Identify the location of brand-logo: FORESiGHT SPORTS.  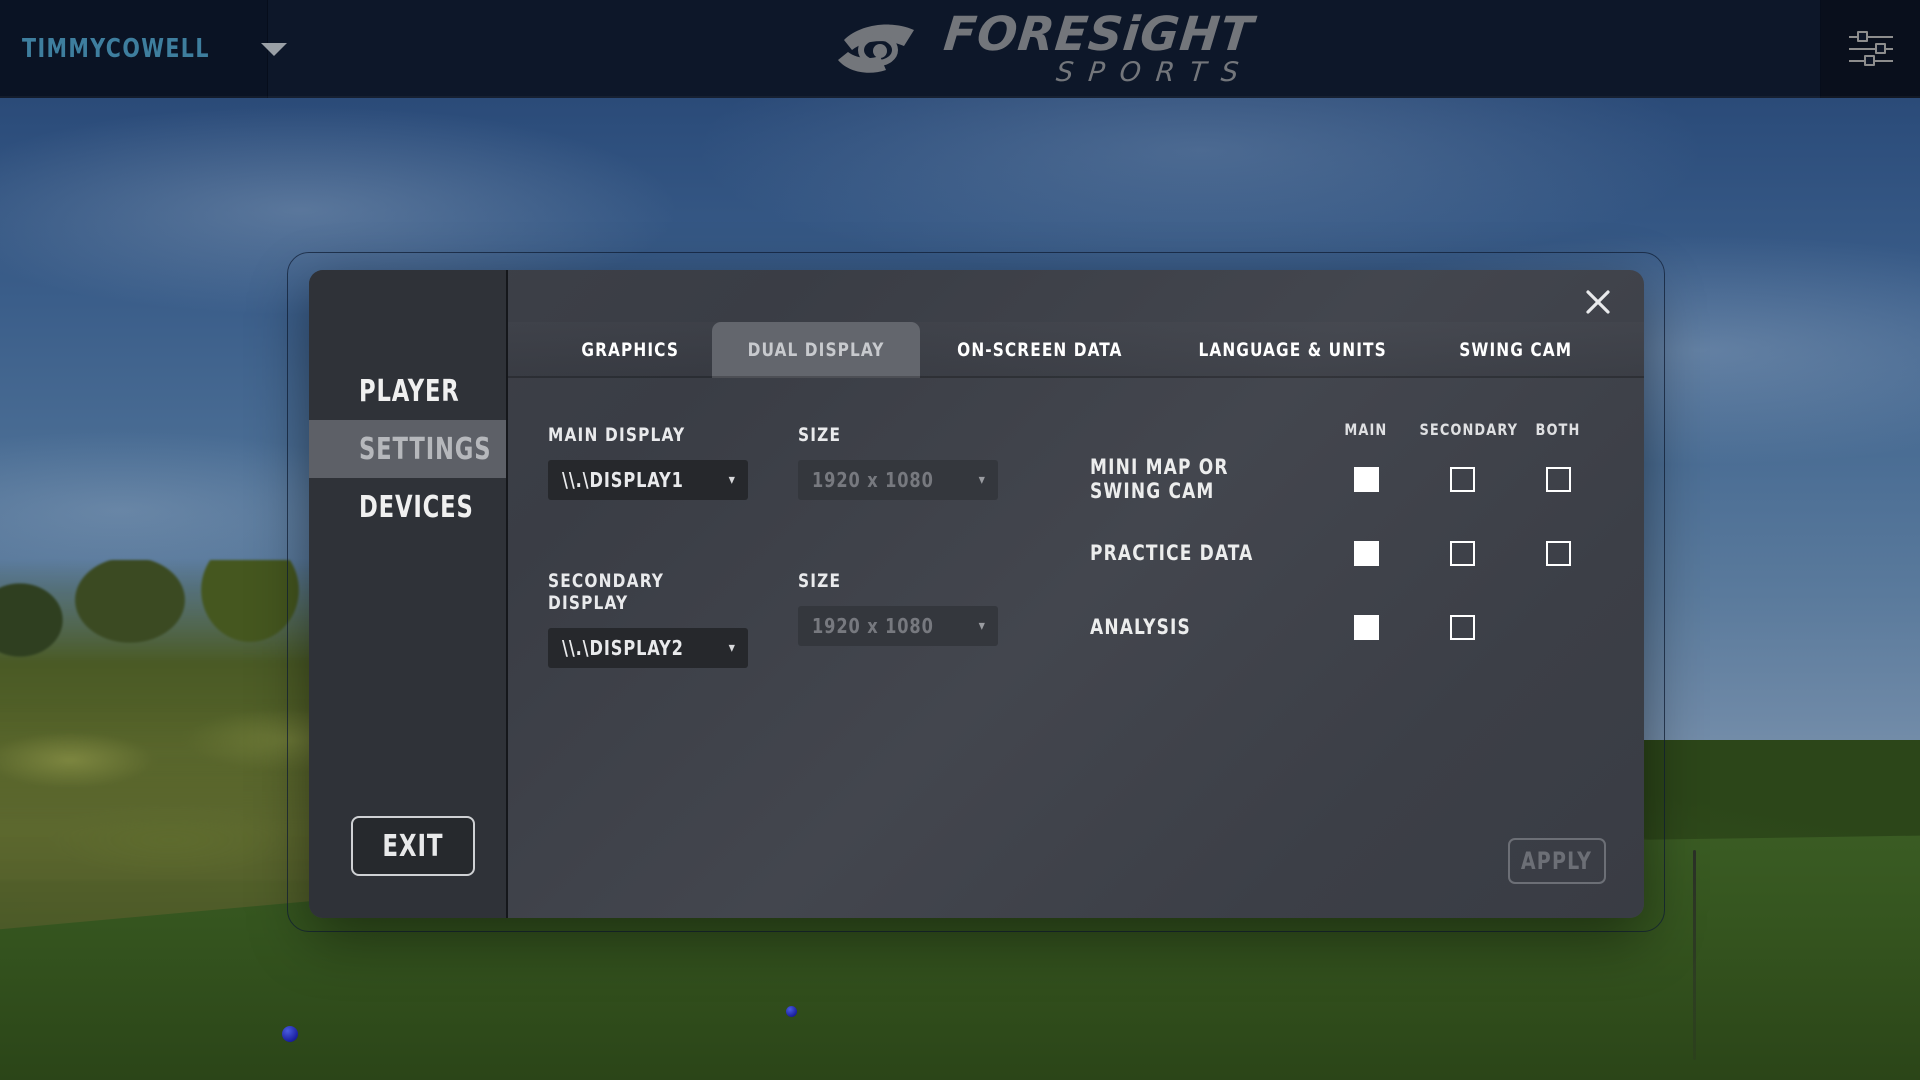
(1044, 49).